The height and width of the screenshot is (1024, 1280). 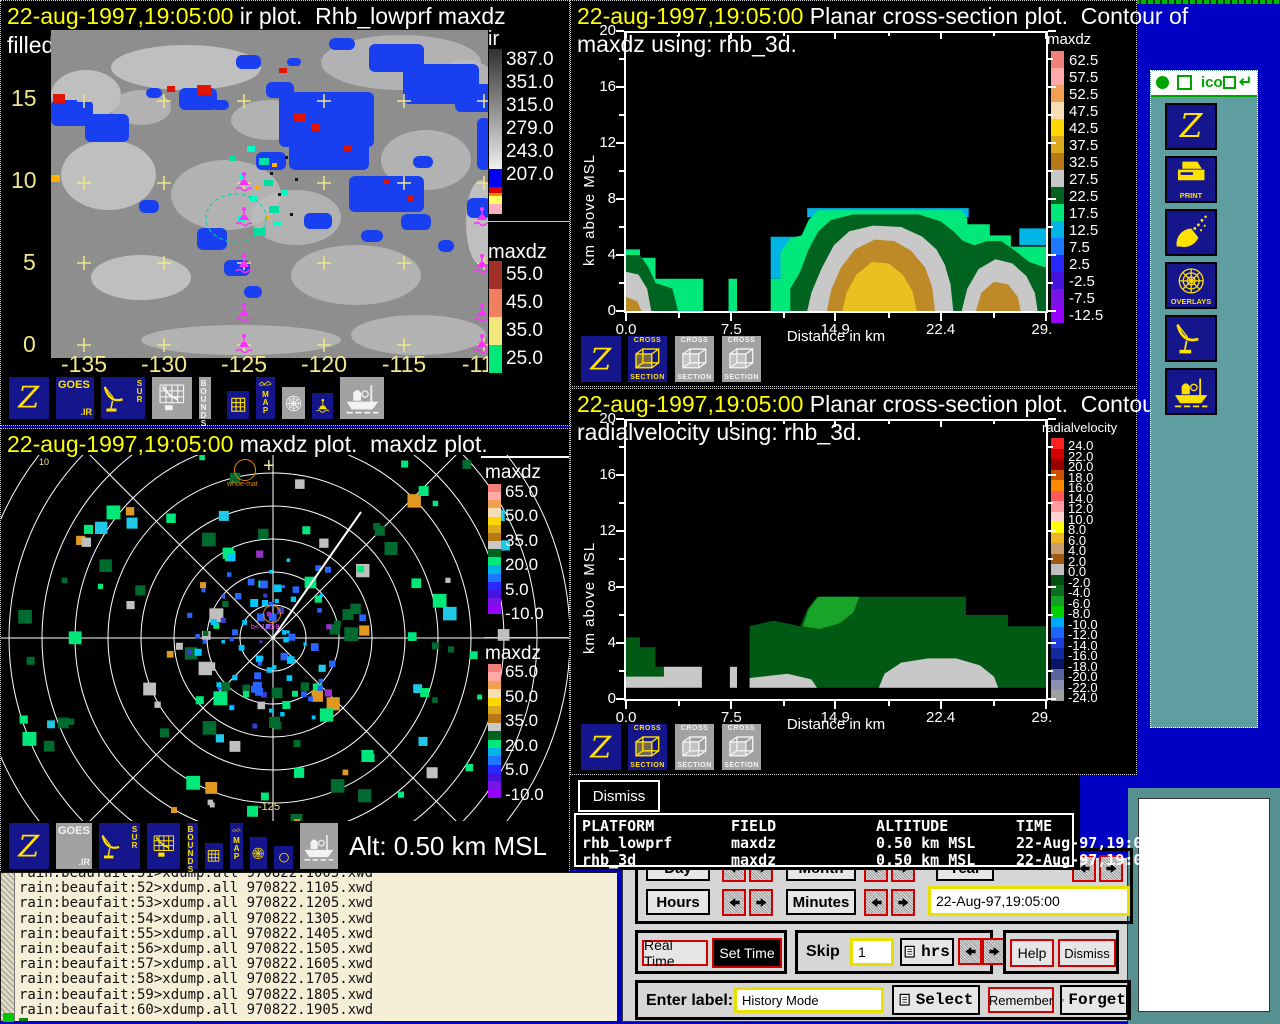 I want to click on sur-button, so click(x=1191, y=338).